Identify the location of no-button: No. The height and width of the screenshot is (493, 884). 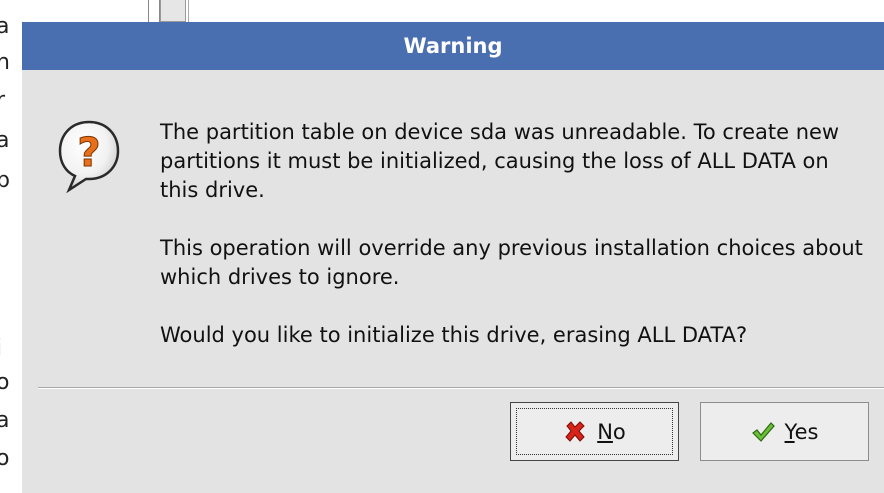
(594, 431).